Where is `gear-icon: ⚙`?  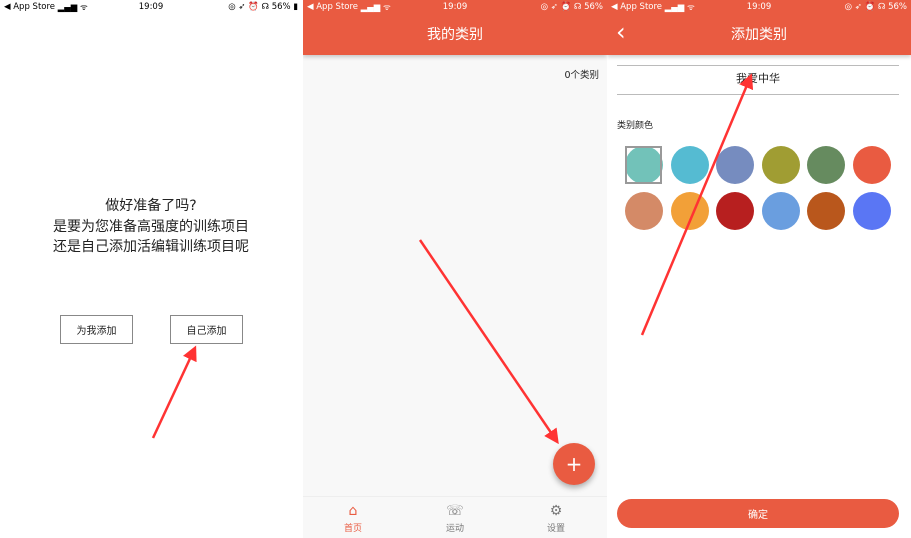
gear-icon: ⚙ is located at coordinates (556, 511).